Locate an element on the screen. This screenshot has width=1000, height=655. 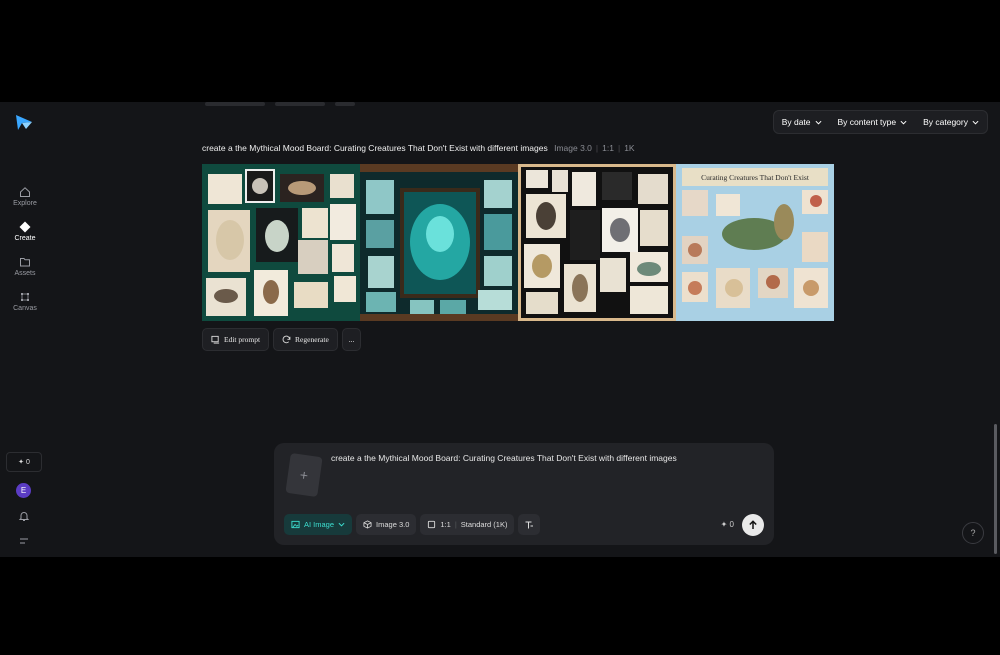
mode-label: AI Image is located at coordinates (319, 524).